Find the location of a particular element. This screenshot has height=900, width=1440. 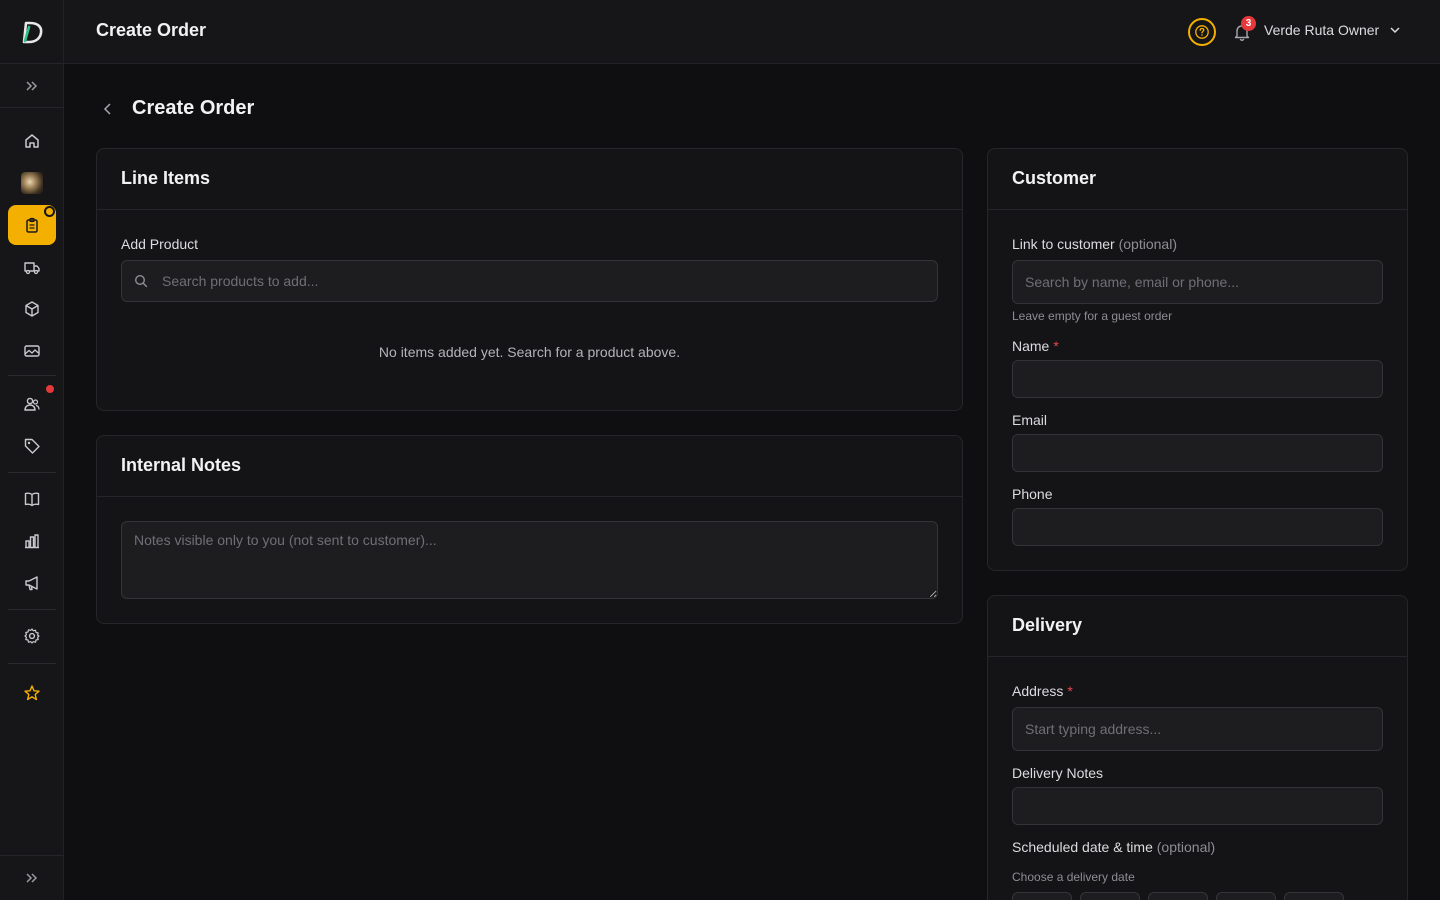

sidebar-item-products is located at coordinates (32, 309).